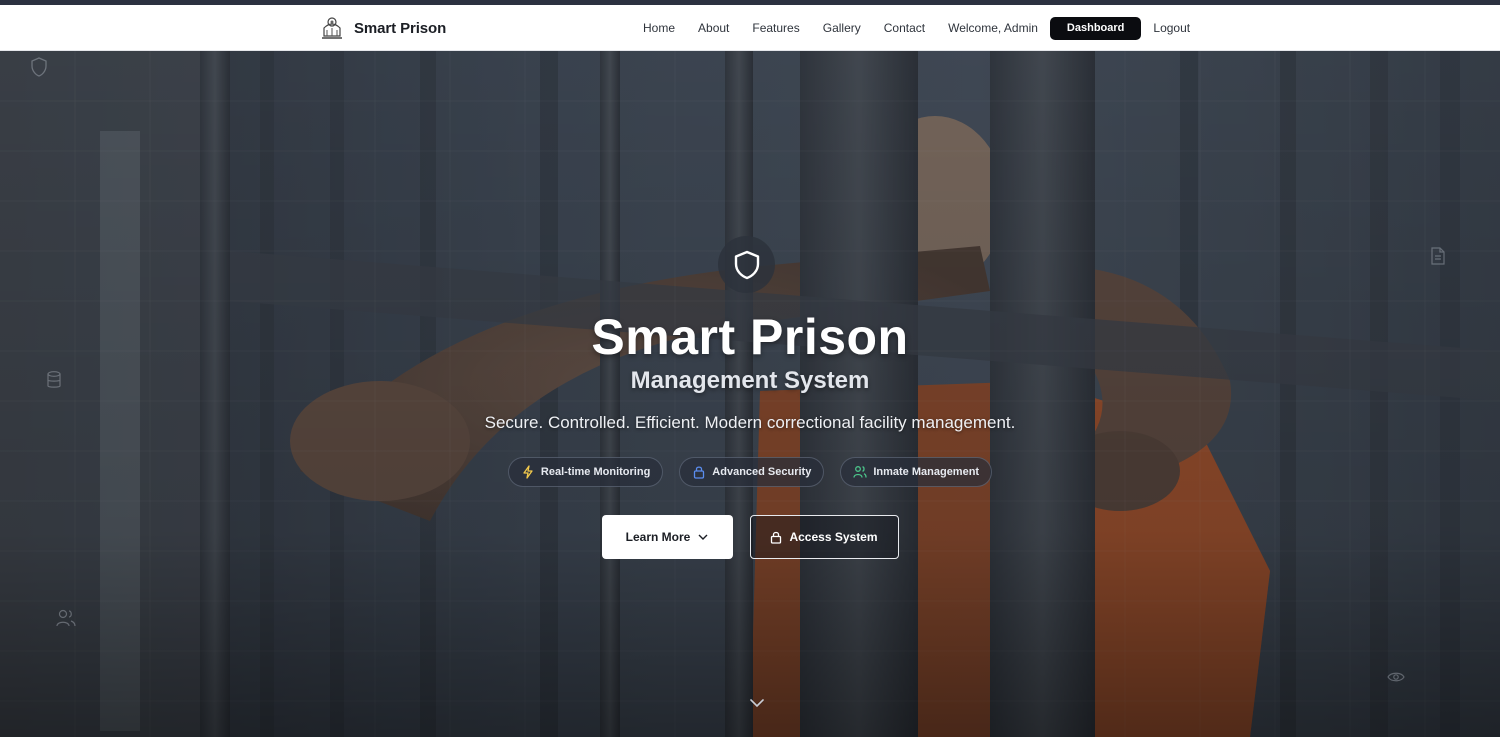 The image size is (1500, 737). What do you see at coordinates (860, 472) in the screenshot?
I see `users-icon` at bounding box center [860, 472].